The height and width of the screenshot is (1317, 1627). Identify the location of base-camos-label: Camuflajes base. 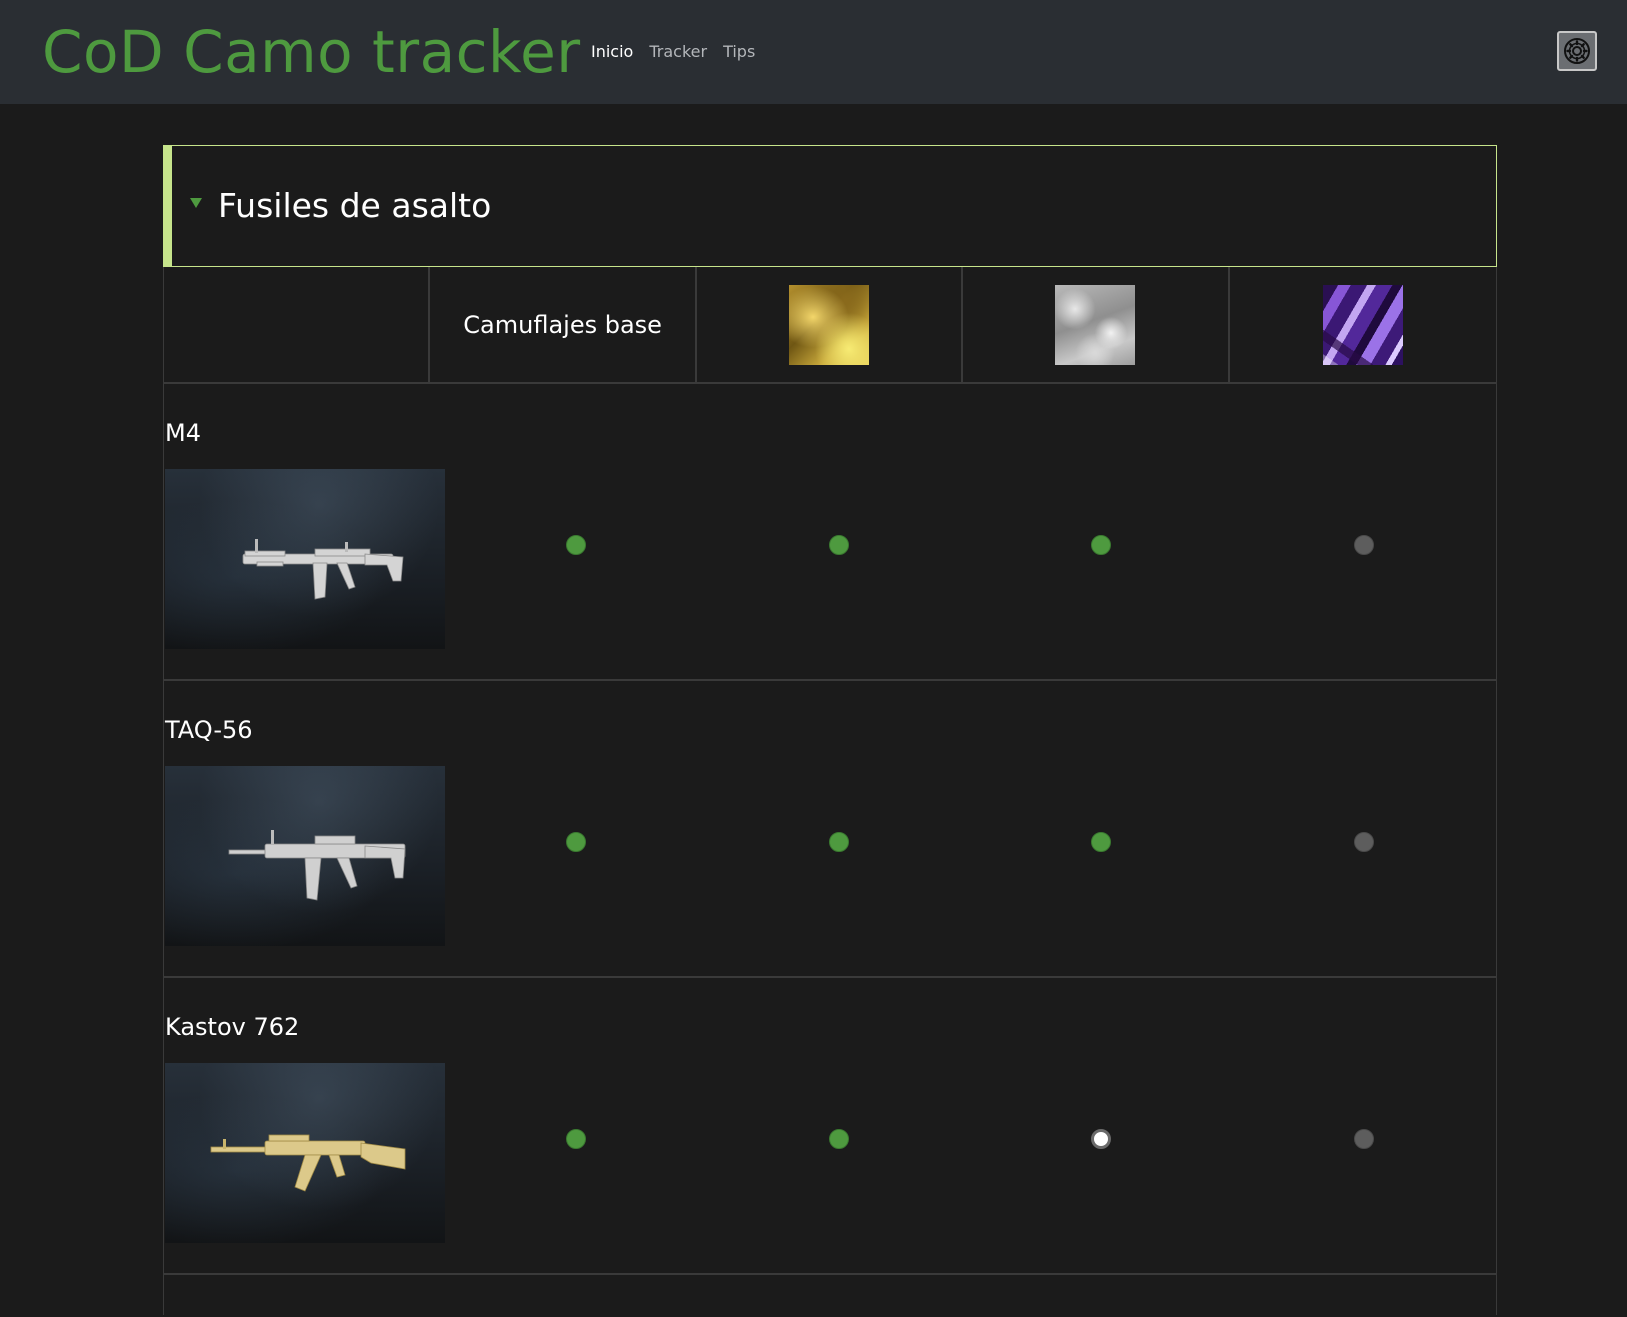
(562, 324).